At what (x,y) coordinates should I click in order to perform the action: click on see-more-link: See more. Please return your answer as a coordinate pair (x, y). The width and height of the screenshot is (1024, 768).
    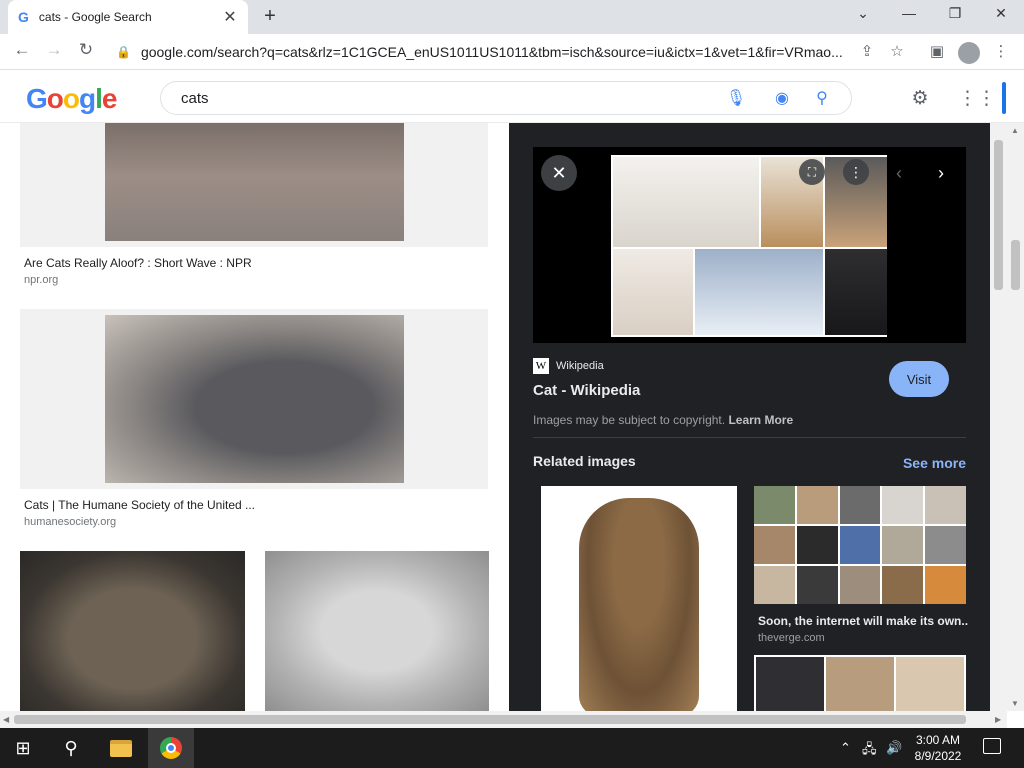
    Looking at the image, I should click on (934, 463).